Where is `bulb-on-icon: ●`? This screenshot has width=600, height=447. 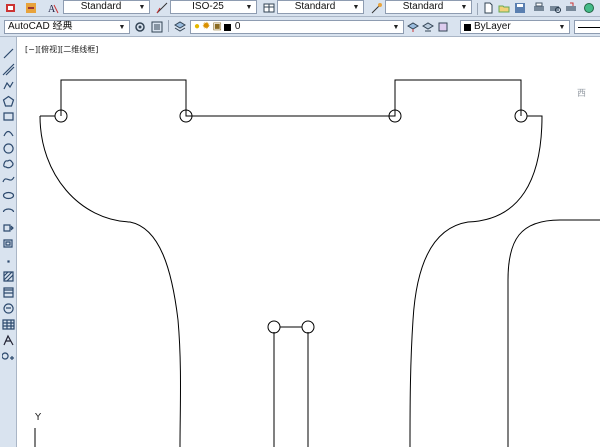 bulb-on-icon: ● is located at coordinates (197, 26).